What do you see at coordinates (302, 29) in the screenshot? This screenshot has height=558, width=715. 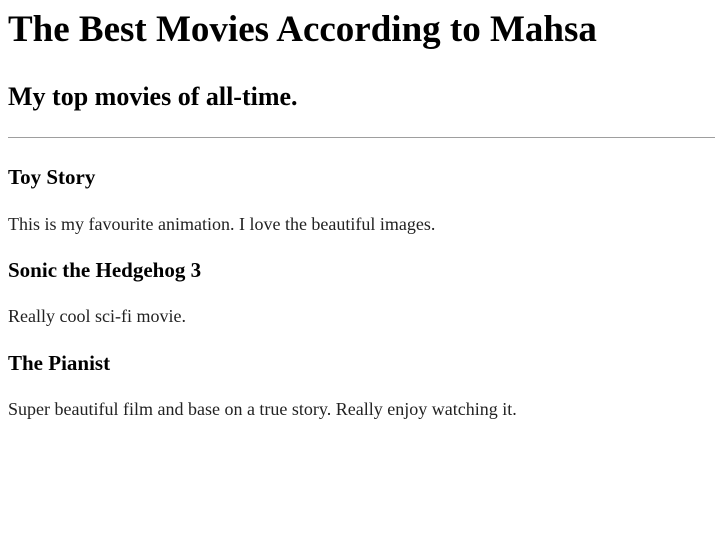 I see `page-title: The Best Movies According to Mahsa` at bounding box center [302, 29].